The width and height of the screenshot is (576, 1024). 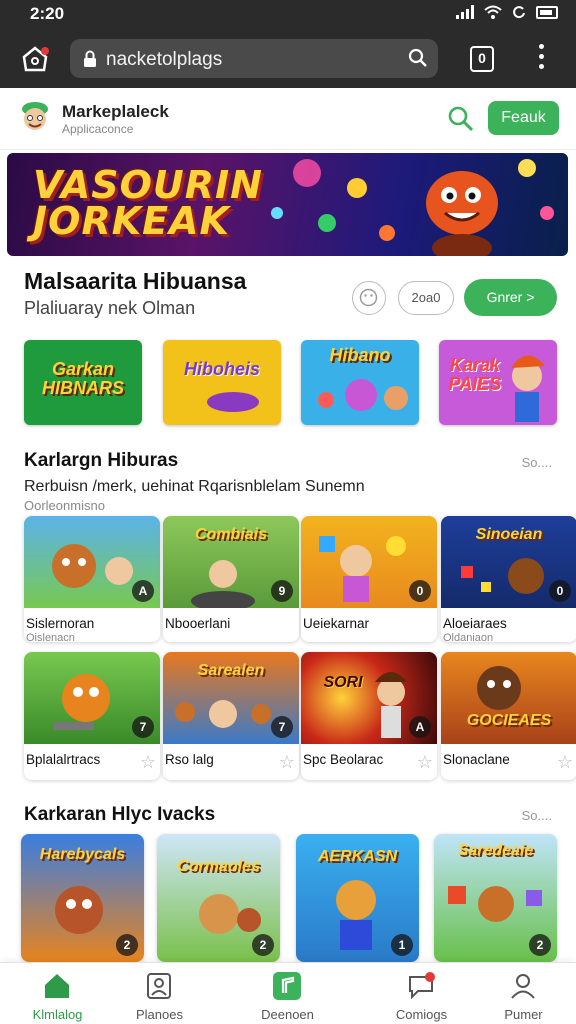 I want to click on nav-item-home: Klmlalog, so click(x=57, y=993).